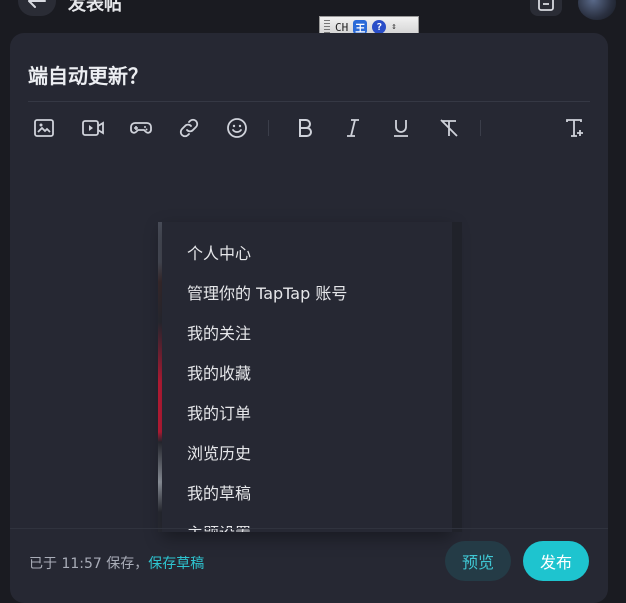 The width and height of the screenshot is (626, 603). I want to click on text-insert-button, so click(574, 128).